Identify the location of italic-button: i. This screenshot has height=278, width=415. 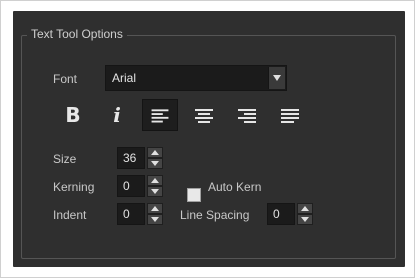
(117, 115).